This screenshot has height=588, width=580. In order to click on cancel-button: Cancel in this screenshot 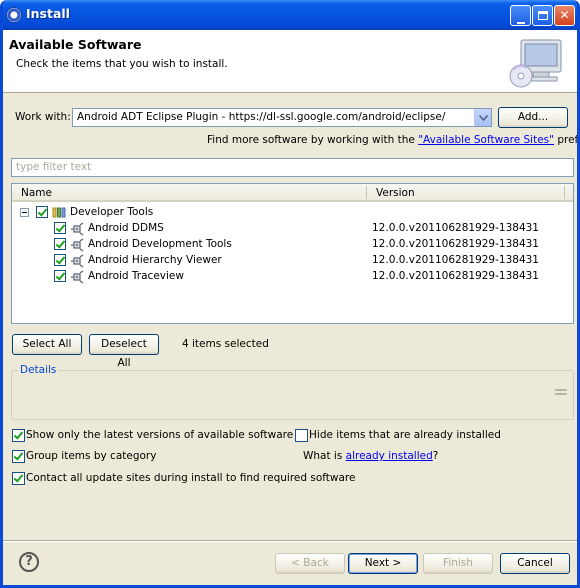, I will do `click(535, 563)`.